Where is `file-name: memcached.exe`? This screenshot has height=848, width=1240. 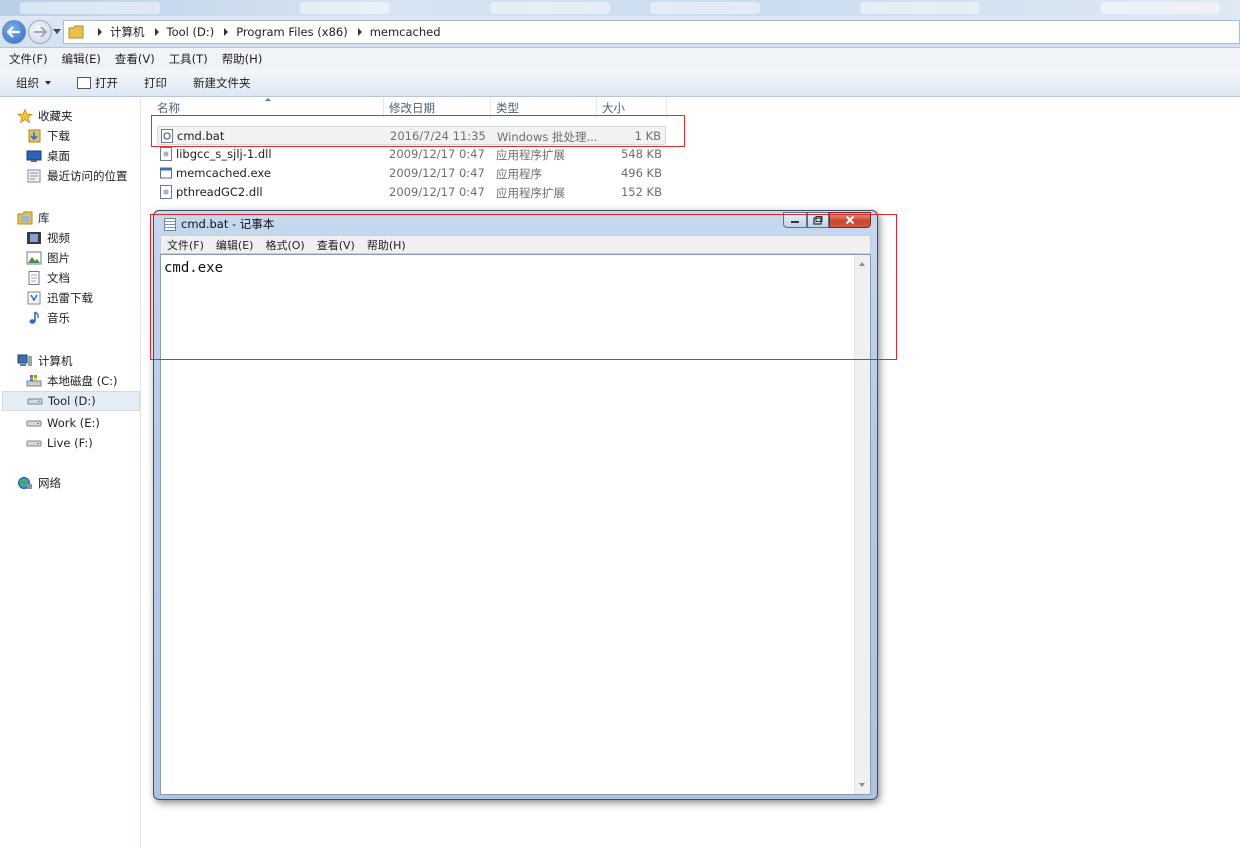 file-name: memcached.exe is located at coordinates (223, 173).